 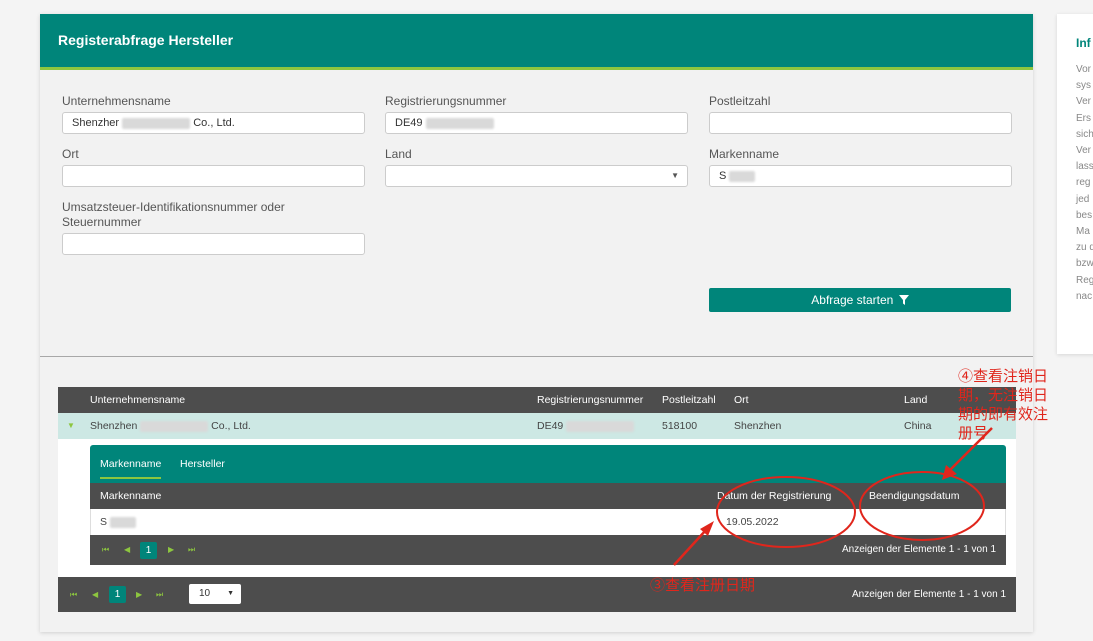 I want to click on annotation-overlay, so click(x=833, y=496).